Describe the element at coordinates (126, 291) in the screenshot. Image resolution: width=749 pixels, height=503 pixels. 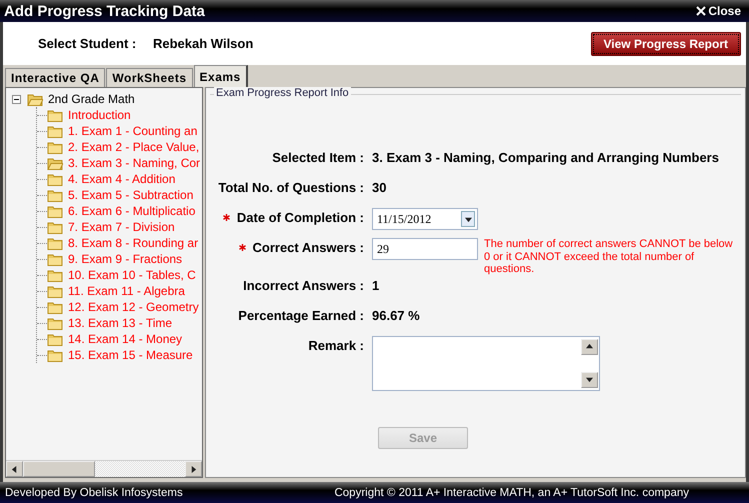
I see `tree-item: 11. Exam 11 - Algebra` at that location.